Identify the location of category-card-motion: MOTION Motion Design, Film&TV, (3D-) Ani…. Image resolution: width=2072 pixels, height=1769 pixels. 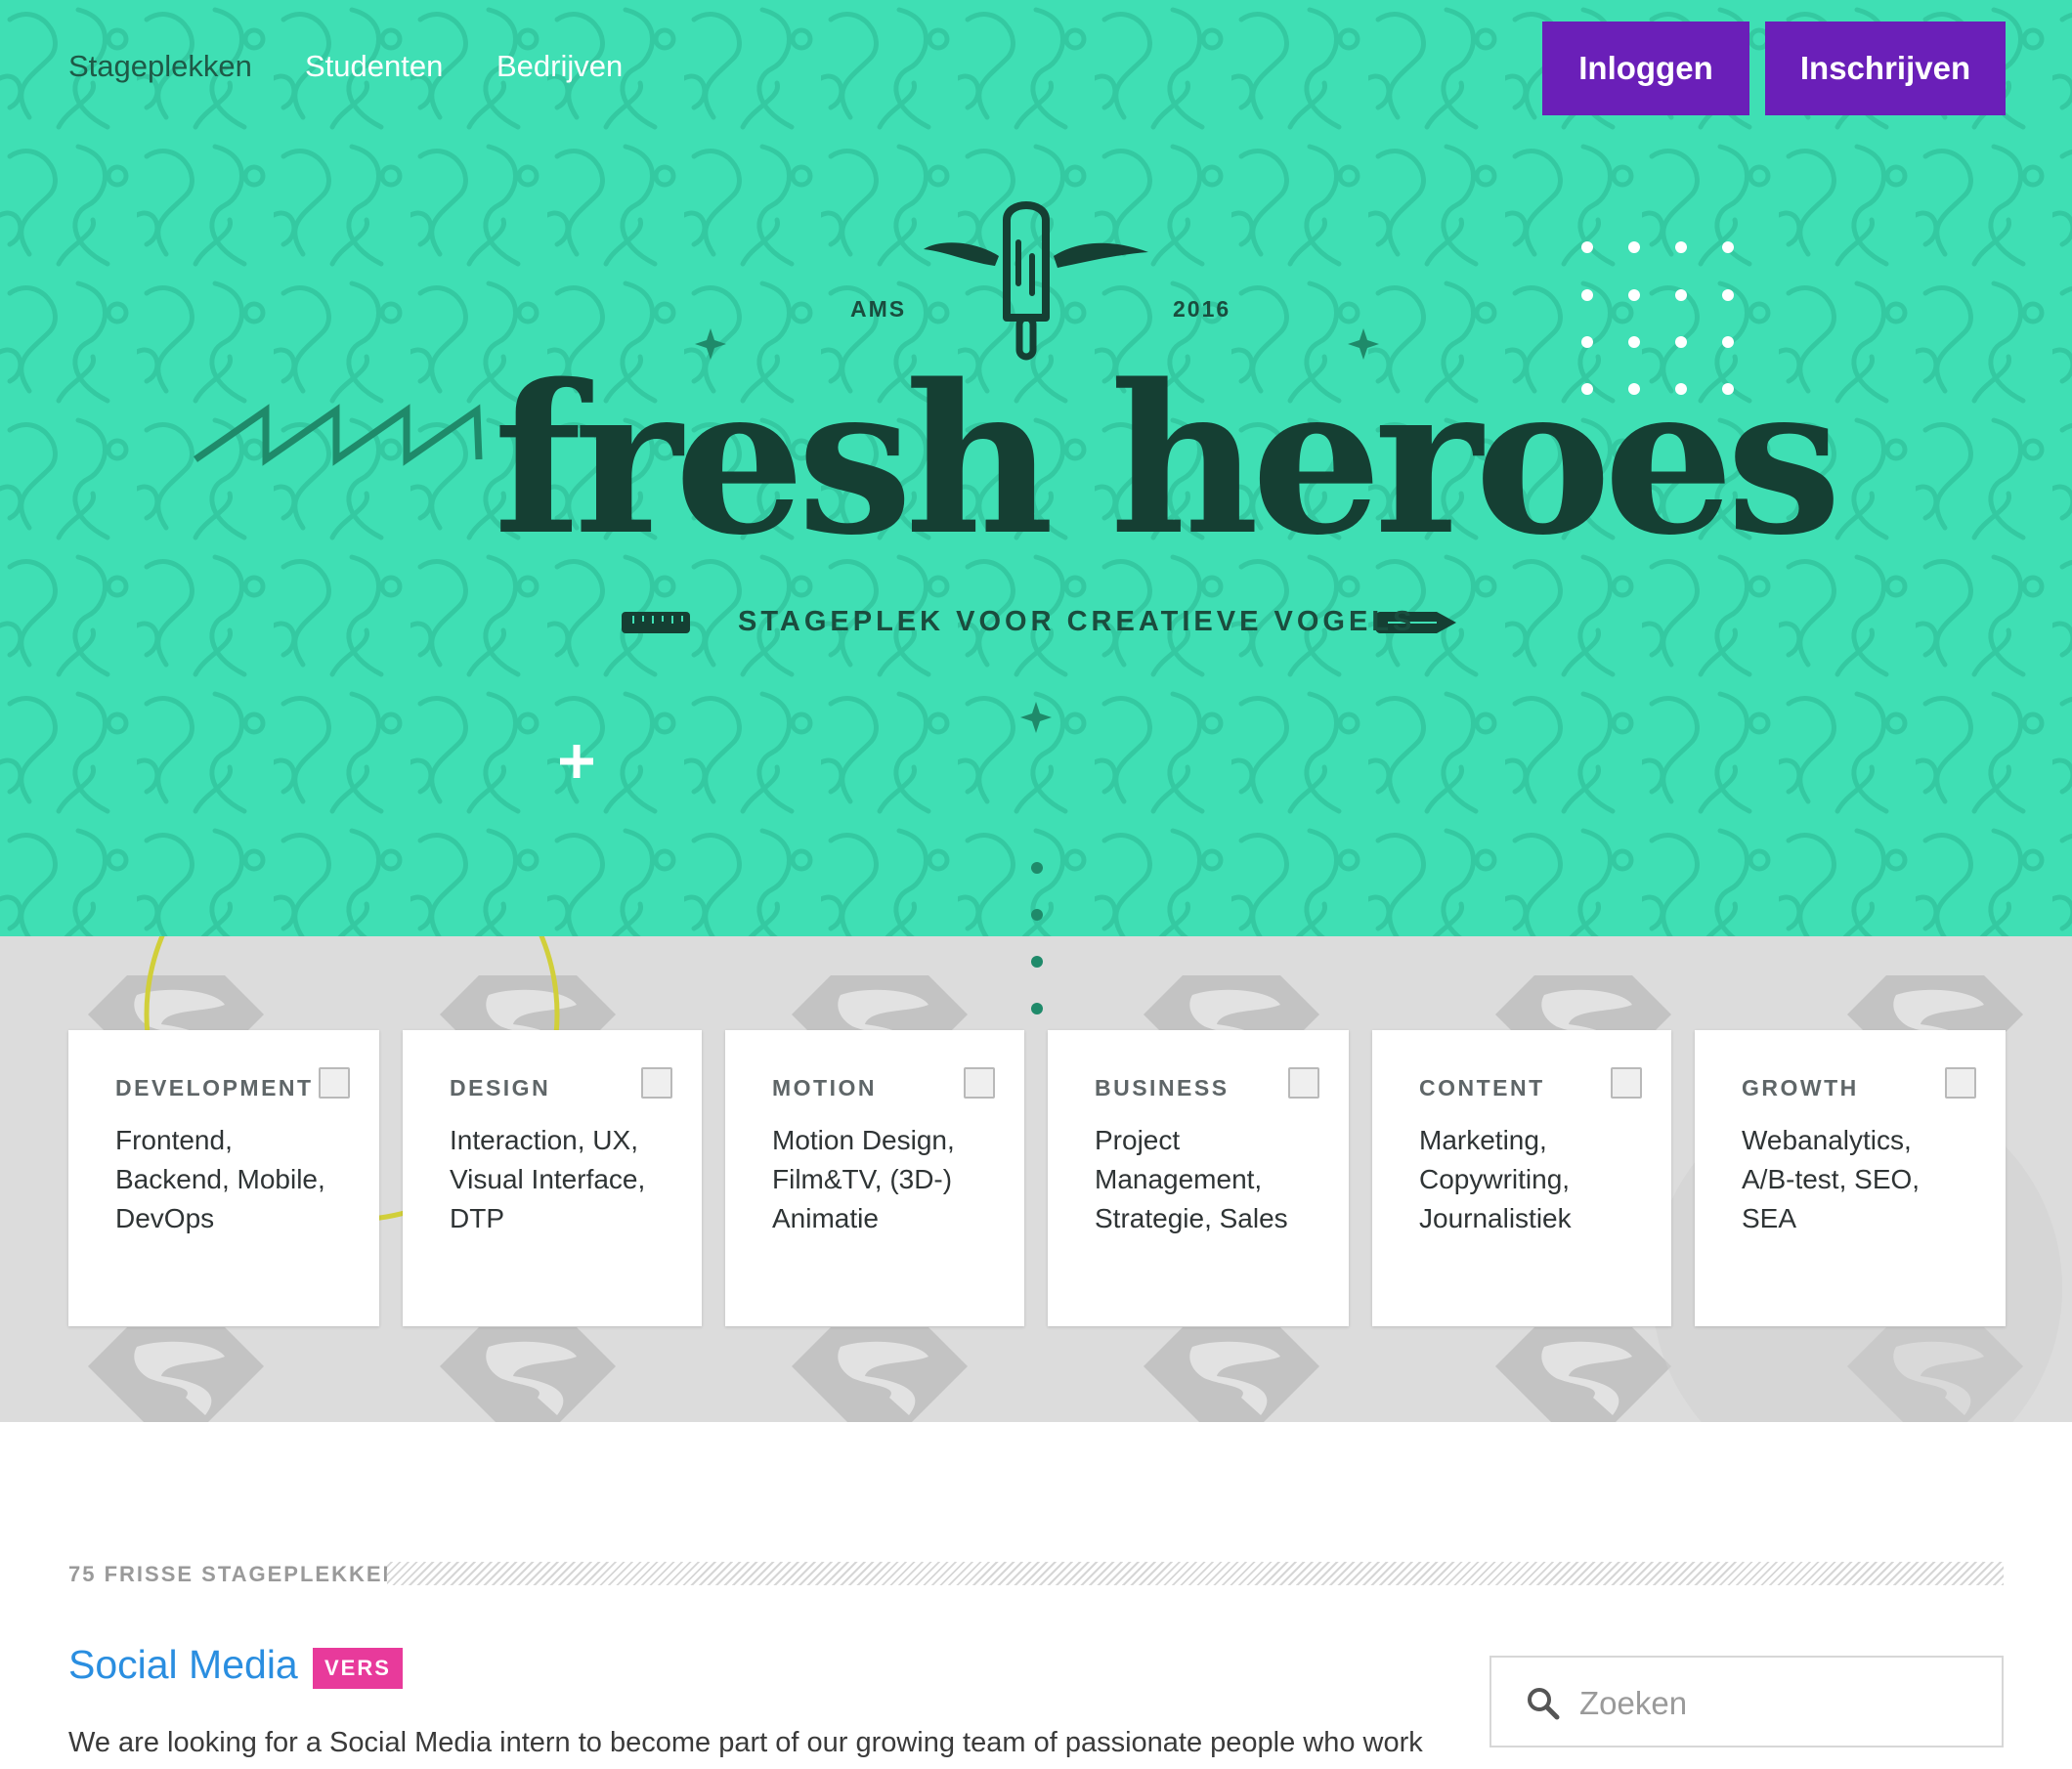
(874, 1178).